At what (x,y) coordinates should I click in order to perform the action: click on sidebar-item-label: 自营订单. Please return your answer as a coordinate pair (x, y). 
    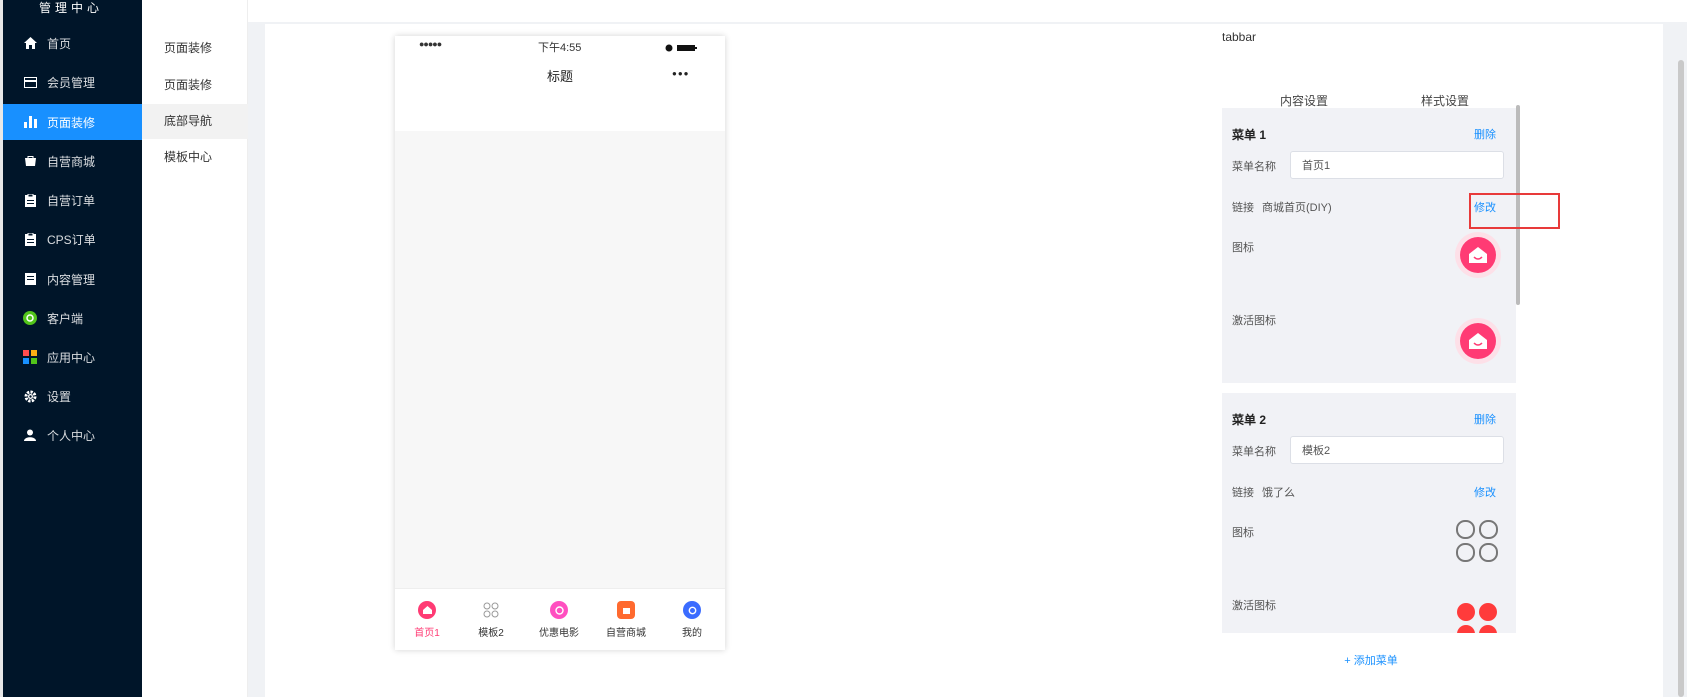
    Looking at the image, I should click on (71, 200).